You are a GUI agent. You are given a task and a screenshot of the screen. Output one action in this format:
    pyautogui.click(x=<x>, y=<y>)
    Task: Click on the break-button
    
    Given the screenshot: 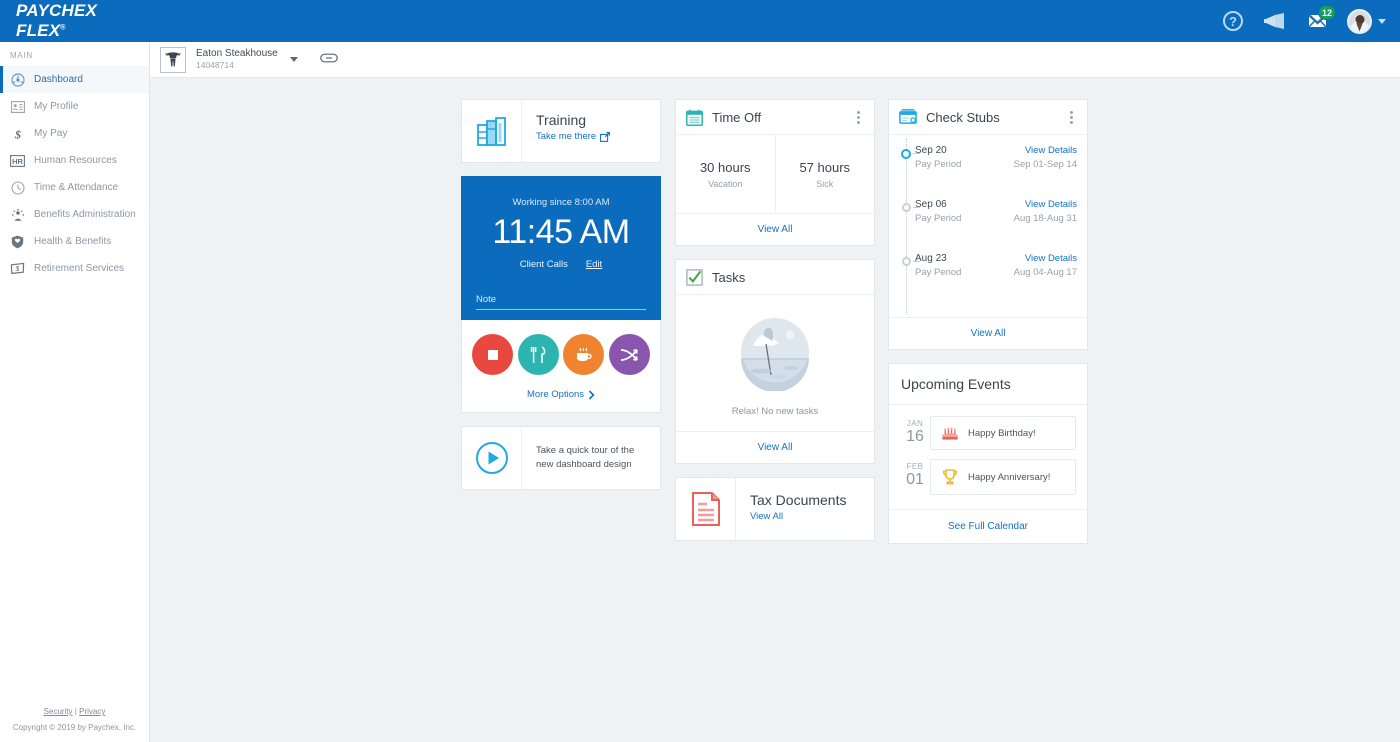 What is the action you would take?
    pyautogui.click(x=584, y=354)
    